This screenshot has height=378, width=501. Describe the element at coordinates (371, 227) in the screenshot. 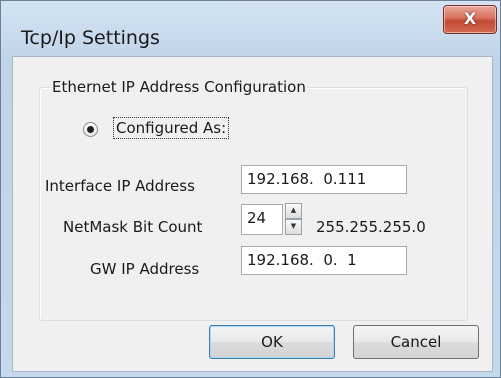

I see `netmask-text: 255.255.255.0` at that location.